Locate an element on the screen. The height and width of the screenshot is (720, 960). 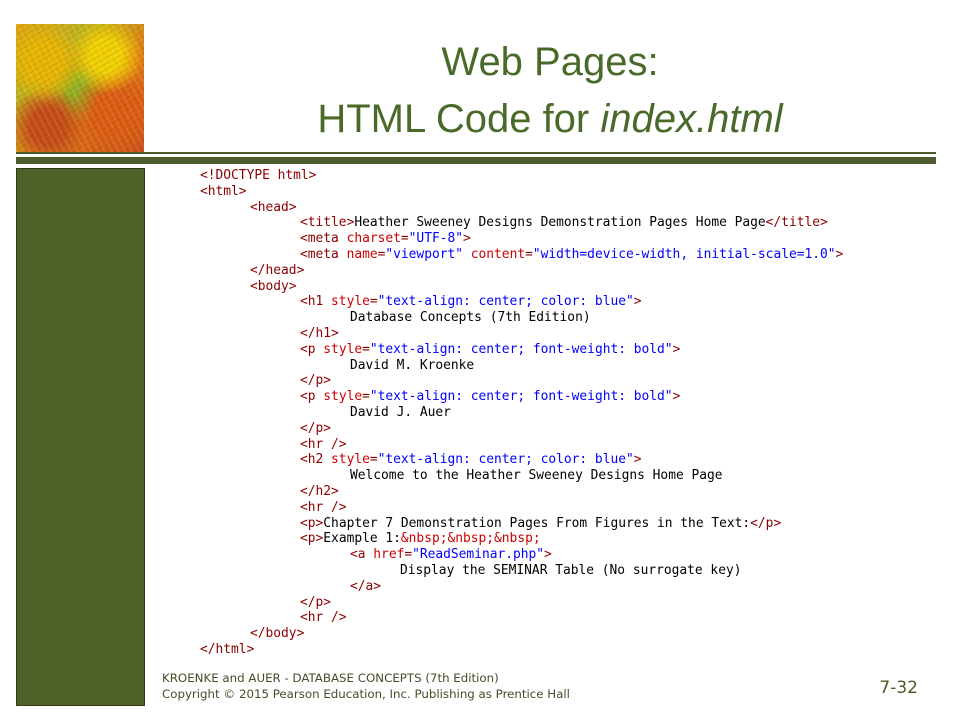
code-token-txt: Database Concepts (7th Edition) is located at coordinates (470, 318).